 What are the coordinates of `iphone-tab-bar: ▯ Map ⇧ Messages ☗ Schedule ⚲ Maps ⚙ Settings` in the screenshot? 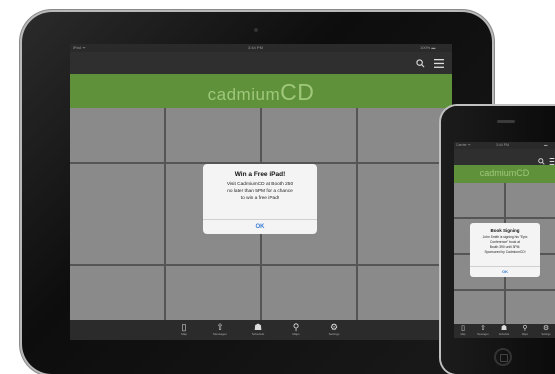 It's located at (504, 331).